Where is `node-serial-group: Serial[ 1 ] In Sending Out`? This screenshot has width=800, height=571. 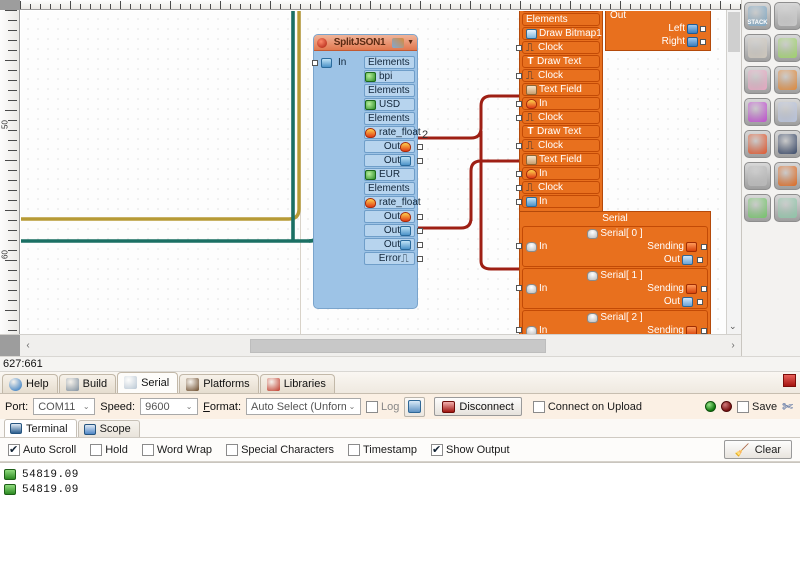 node-serial-group: Serial[ 1 ] In Sending Out is located at coordinates (612, 288).